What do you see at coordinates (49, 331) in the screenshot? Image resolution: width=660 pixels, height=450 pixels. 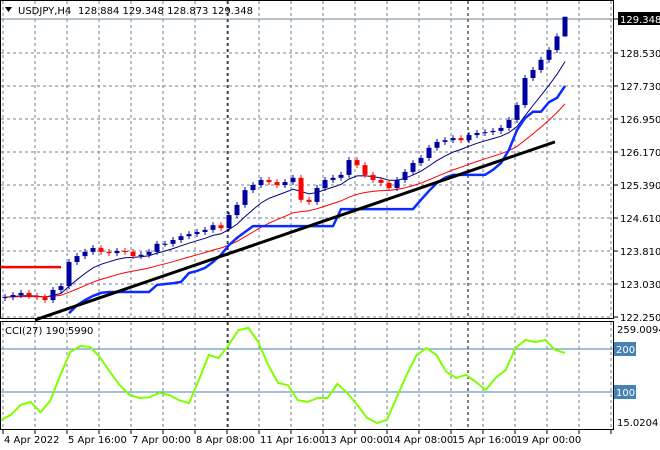 I see `cci-label: CCI(27) 190.5990` at bounding box center [49, 331].